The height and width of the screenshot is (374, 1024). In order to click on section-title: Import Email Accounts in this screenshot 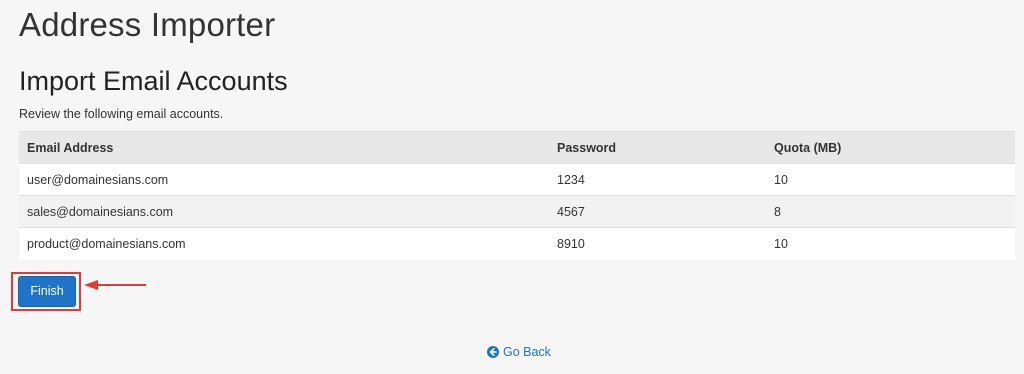, I will do `click(153, 81)`.